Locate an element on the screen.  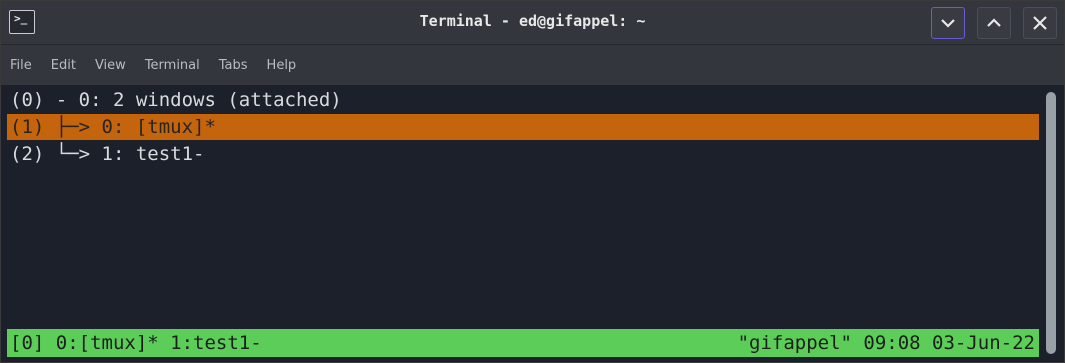
menu-bar: File Edit View Terminal Tabs Help is located at coordinates (532, 65).